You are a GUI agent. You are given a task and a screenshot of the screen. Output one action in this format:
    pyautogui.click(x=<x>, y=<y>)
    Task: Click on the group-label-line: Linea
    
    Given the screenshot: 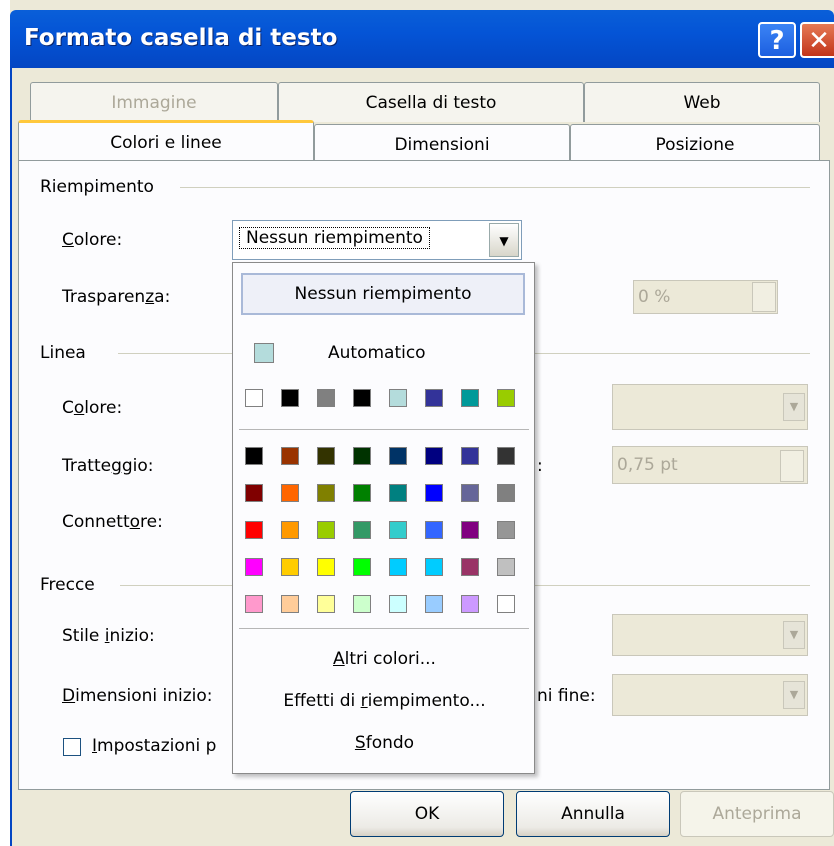 What is the action you would take?
    pyautogui.click(x=63, y=353)
    